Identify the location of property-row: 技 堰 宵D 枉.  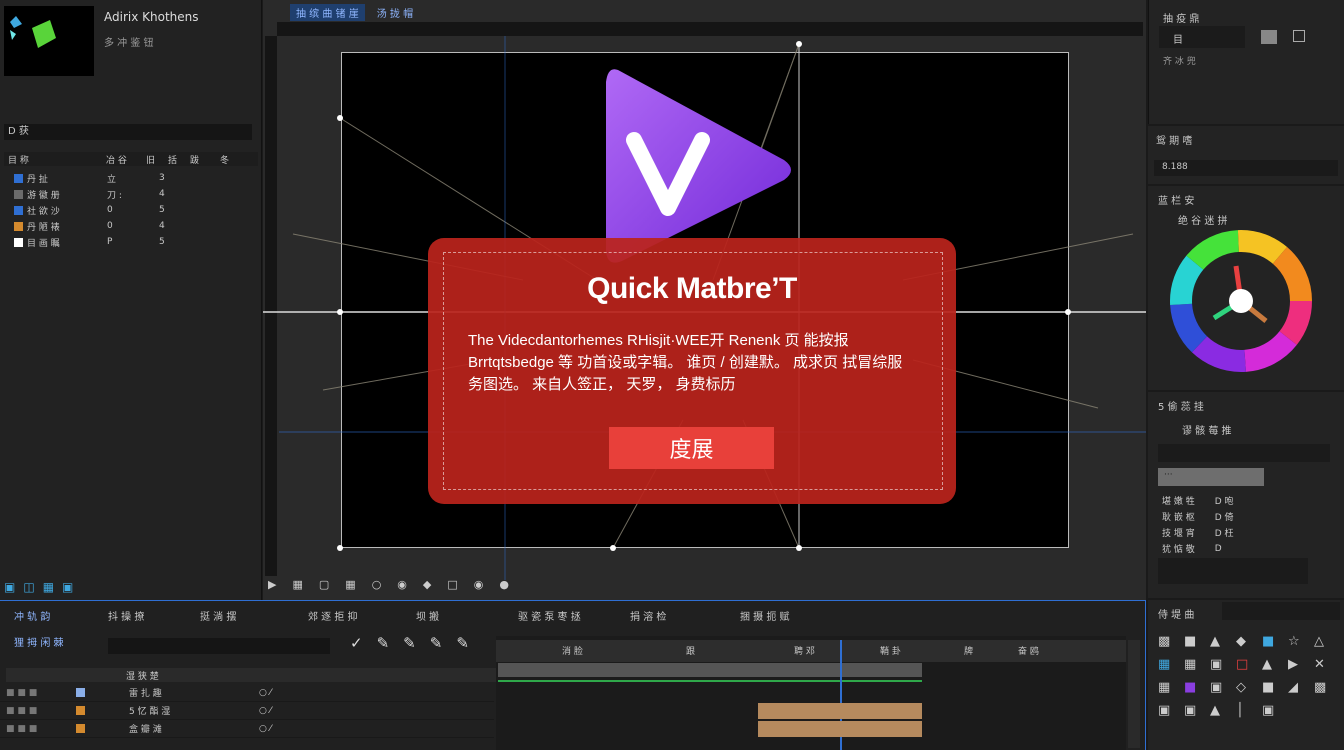
(1198, 532).